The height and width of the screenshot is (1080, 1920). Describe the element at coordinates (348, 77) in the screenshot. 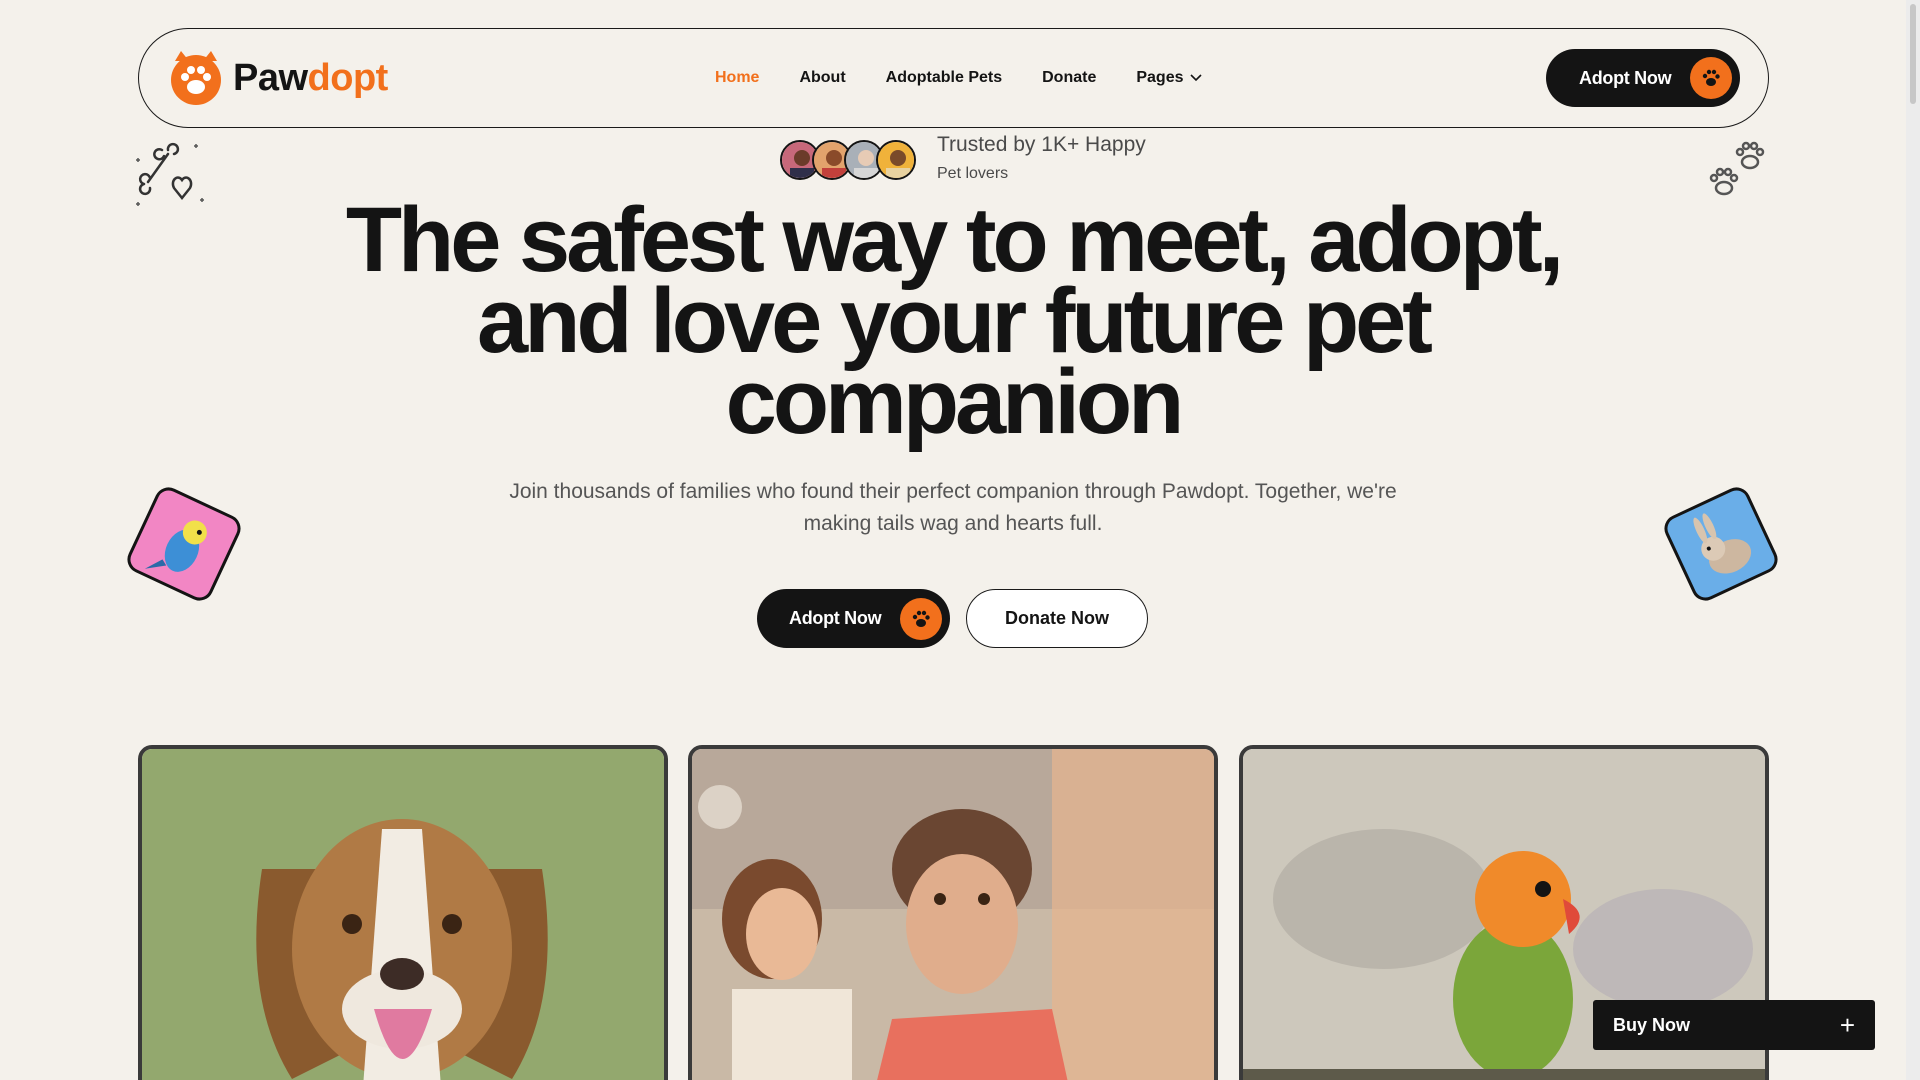

I see `brand-name-part2: dopt` at that location.